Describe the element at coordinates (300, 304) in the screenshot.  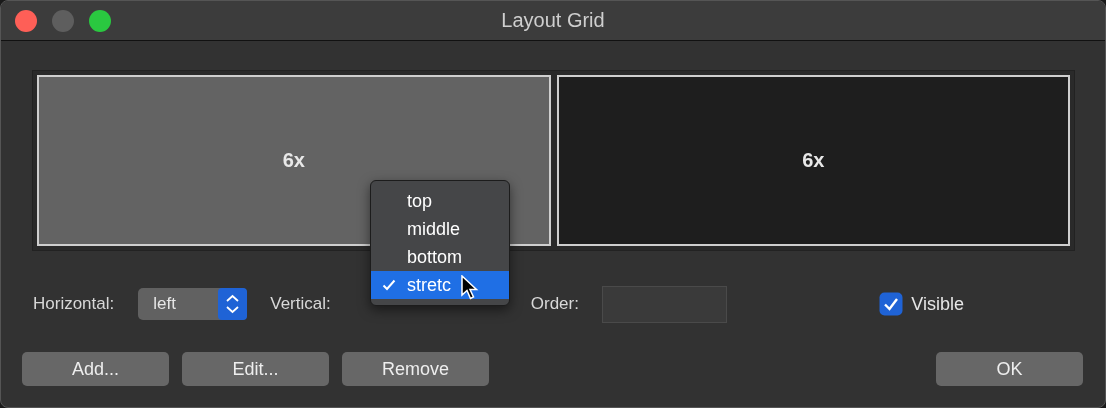
I see `vertical-label: Vertical:` at that location.